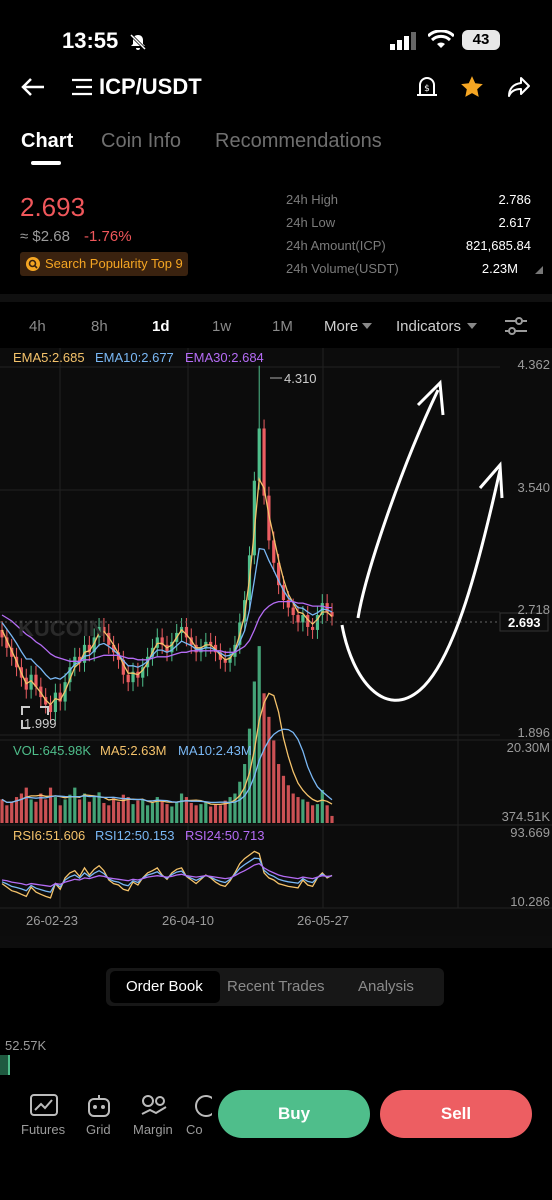 The width and height of the screenshot is (552, 1200). What do you see at coordinates (472, 326) in the screenshot?
I see `chevron-down-icon` at bounding box center [472, 326].